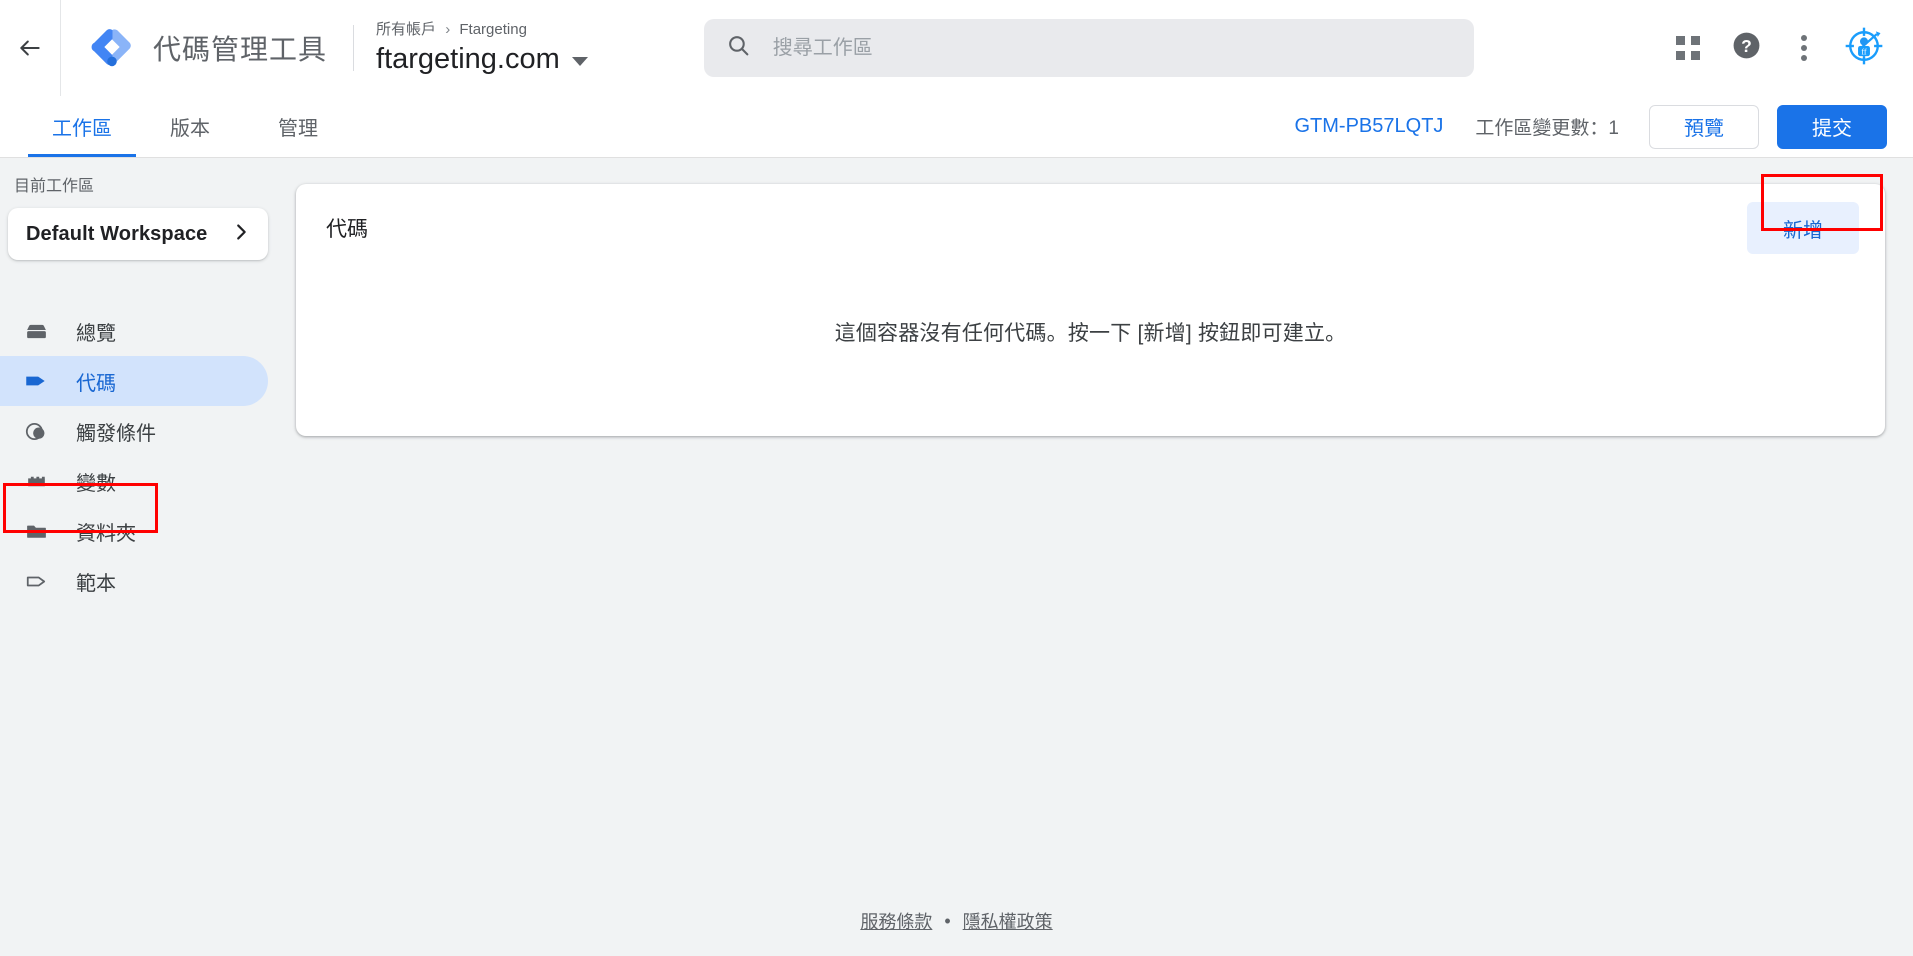  Describe the element at coordinates (1864, 51) in the screenshot. I see `svg-text: ff` at that location.